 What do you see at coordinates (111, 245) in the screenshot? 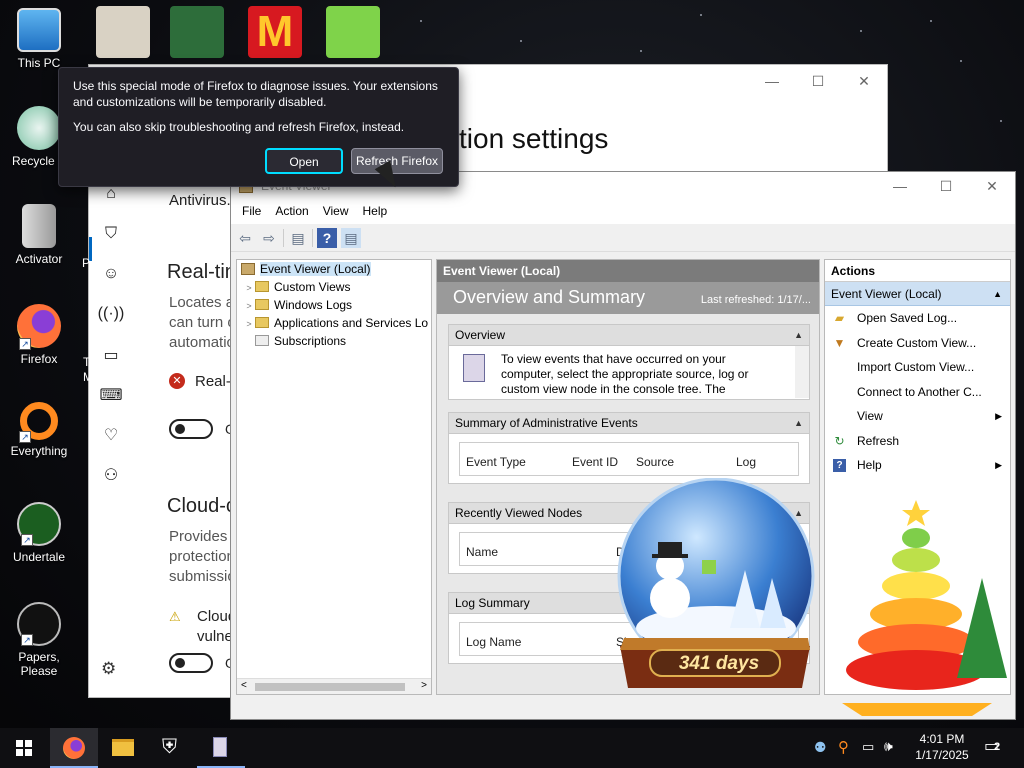
I see `shield-icon: ⛉` at bounding box center [111, 245].